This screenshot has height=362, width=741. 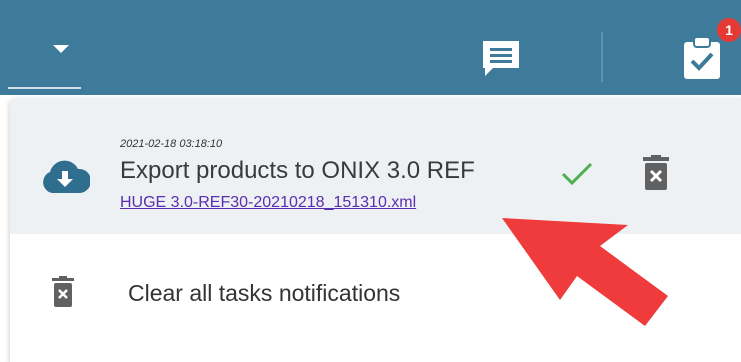 What do you see at coordinates (702, 58) in the screenshot?
I see `clipboard-check-icon` at bounding box center [702, 58].